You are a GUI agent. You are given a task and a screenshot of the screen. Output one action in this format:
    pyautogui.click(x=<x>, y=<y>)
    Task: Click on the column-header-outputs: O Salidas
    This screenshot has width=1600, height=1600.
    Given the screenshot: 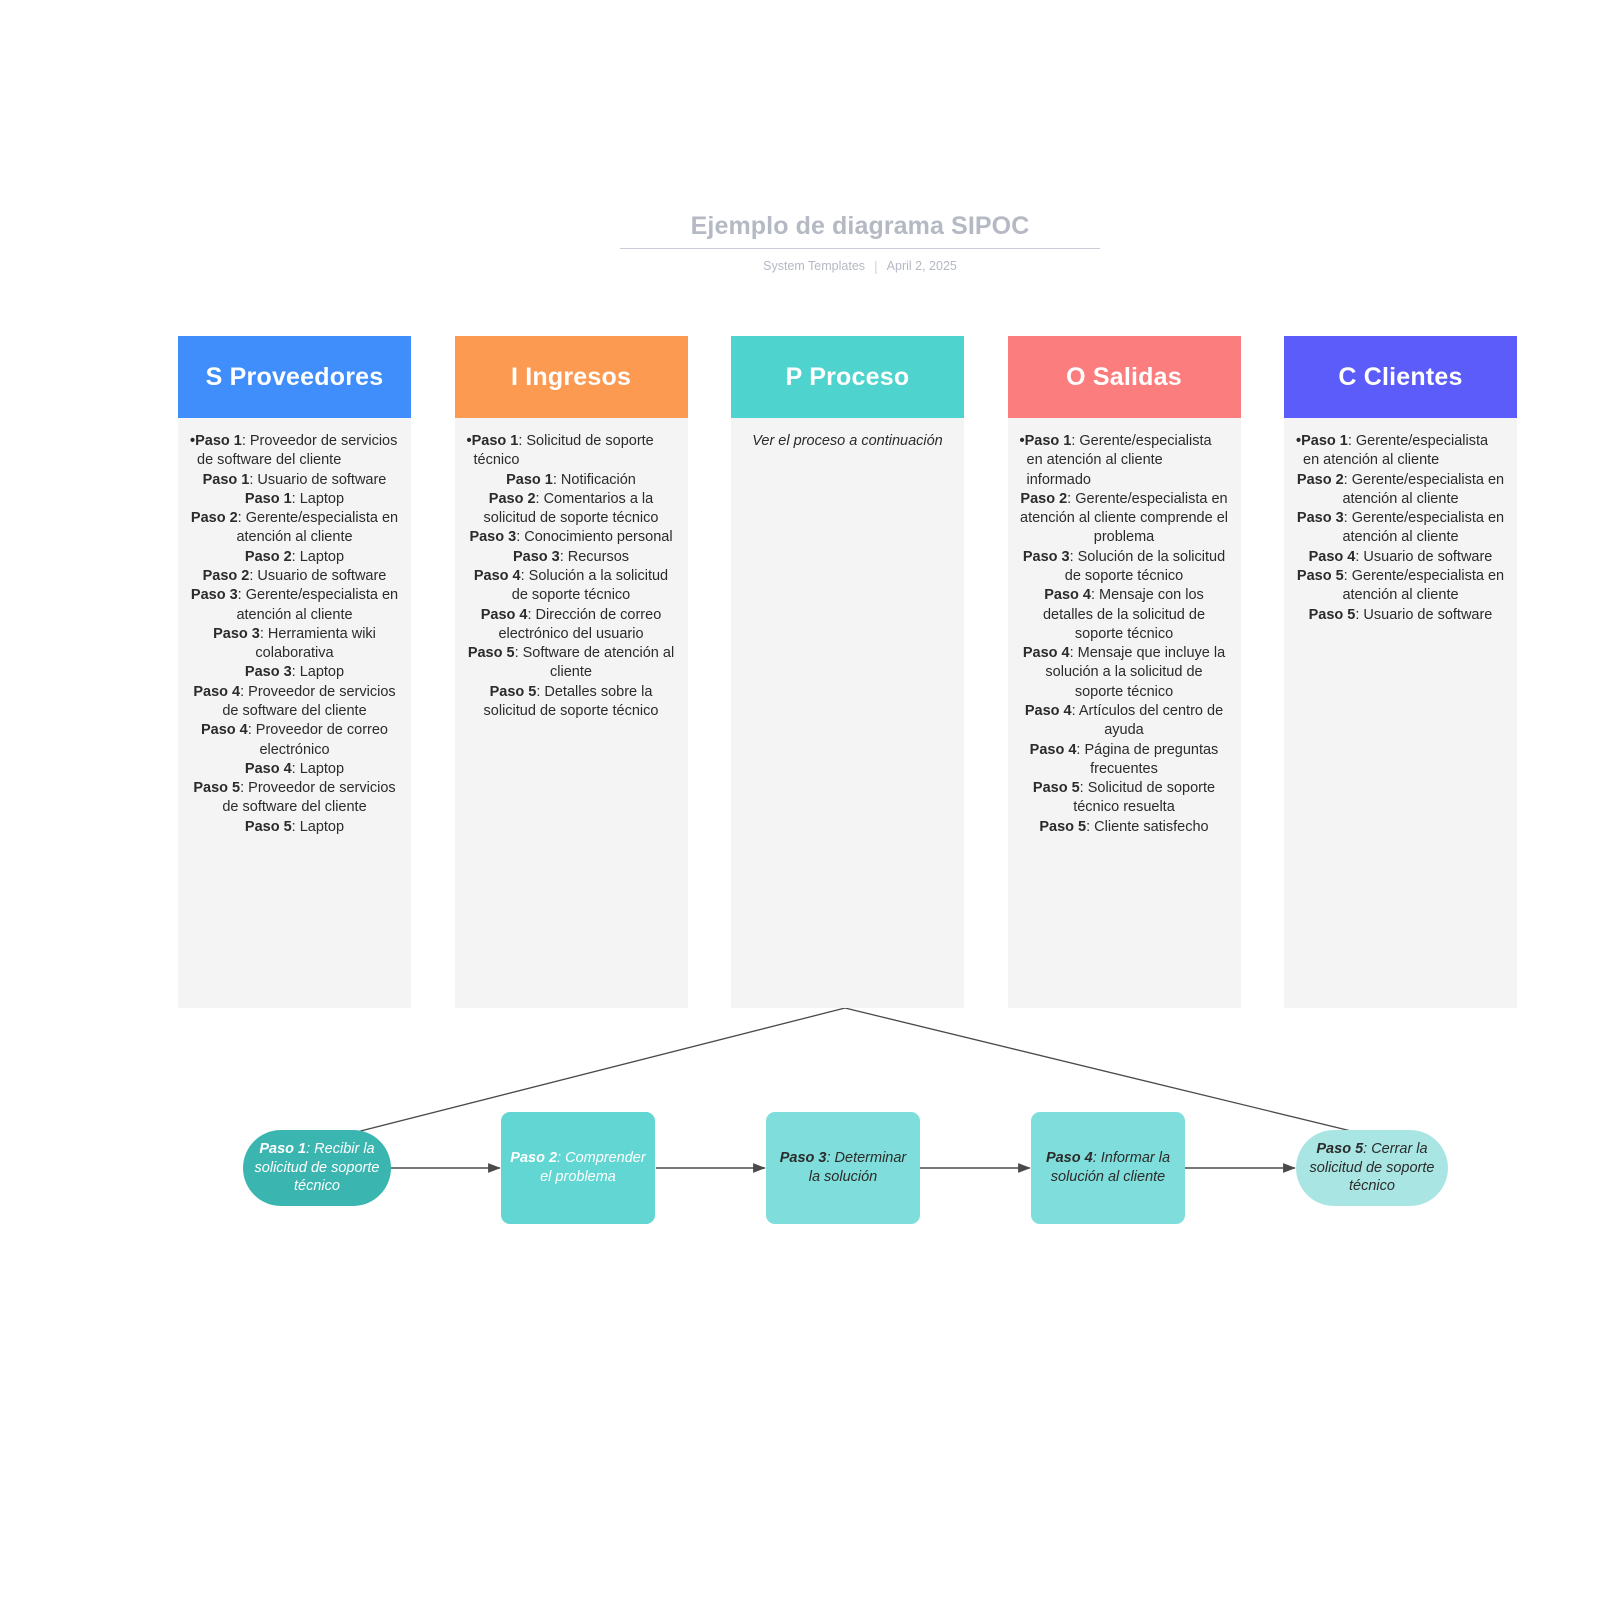 What is the action you would take?
    pyautogui.click(x=1124, y=377)
    